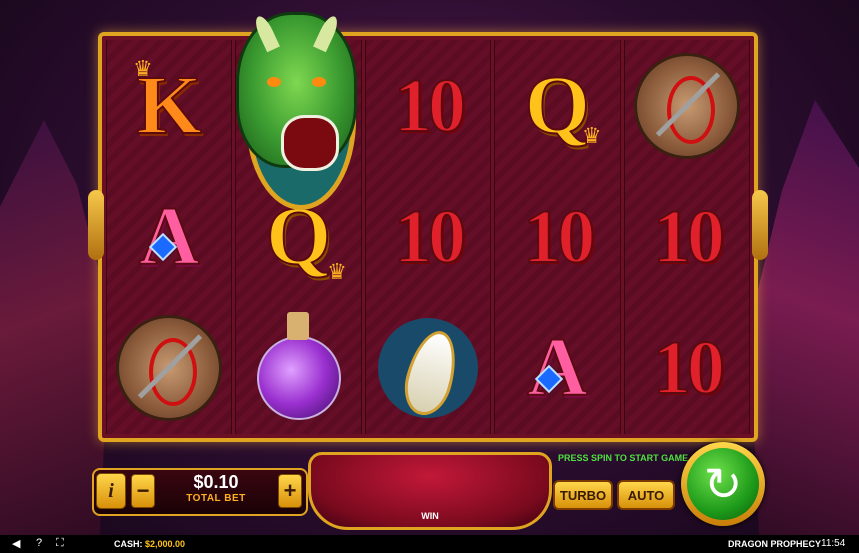 The height and width of the screenshot is (553, 859). What do you see at coordinates (646, 495) in the screenshot?
I see `auto-button: AUTO` at bounding box center [646, 495].